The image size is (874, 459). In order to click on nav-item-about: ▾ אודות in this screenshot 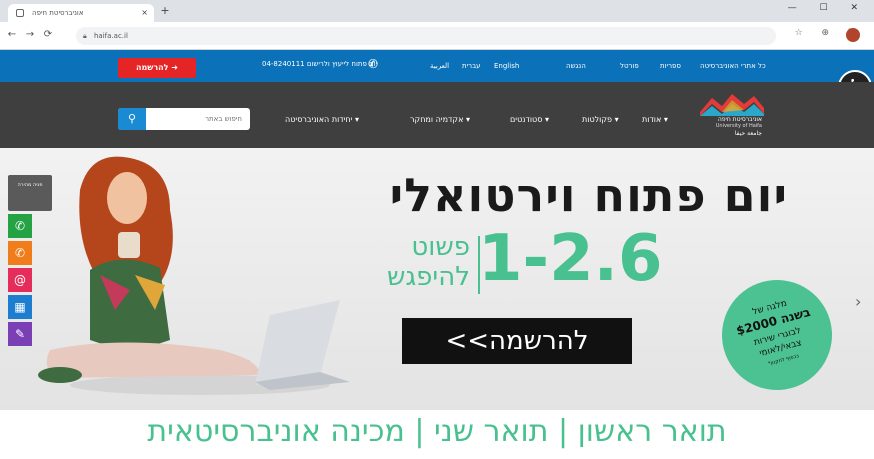, I will do `click(655, 119)`.